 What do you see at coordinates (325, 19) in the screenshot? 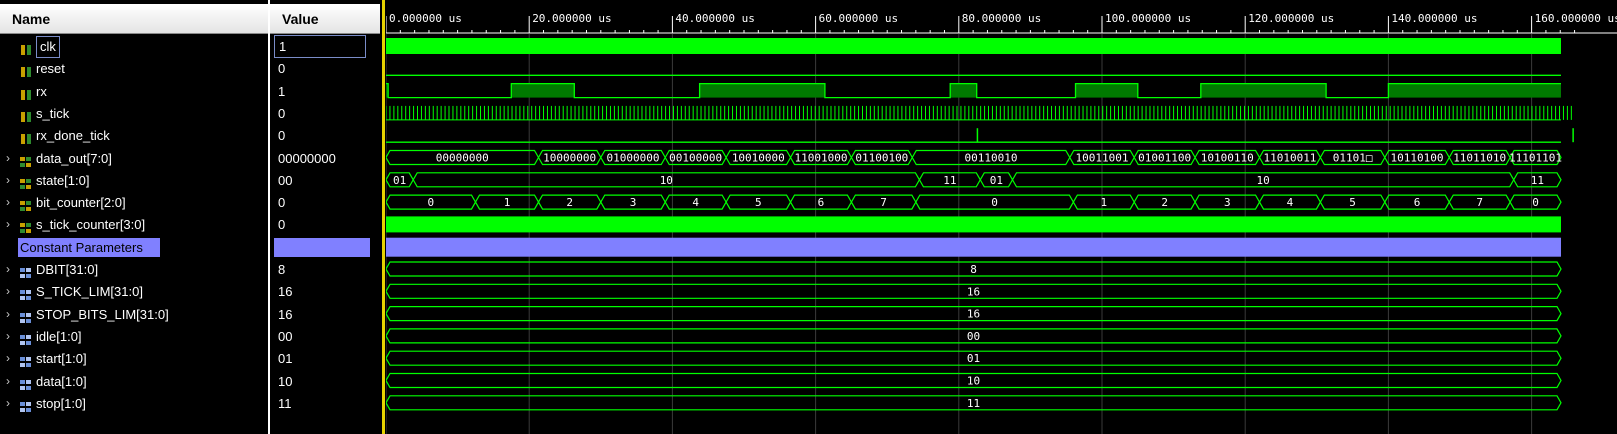
I see `value-column-header: Value` at bounding box center [325, 19].